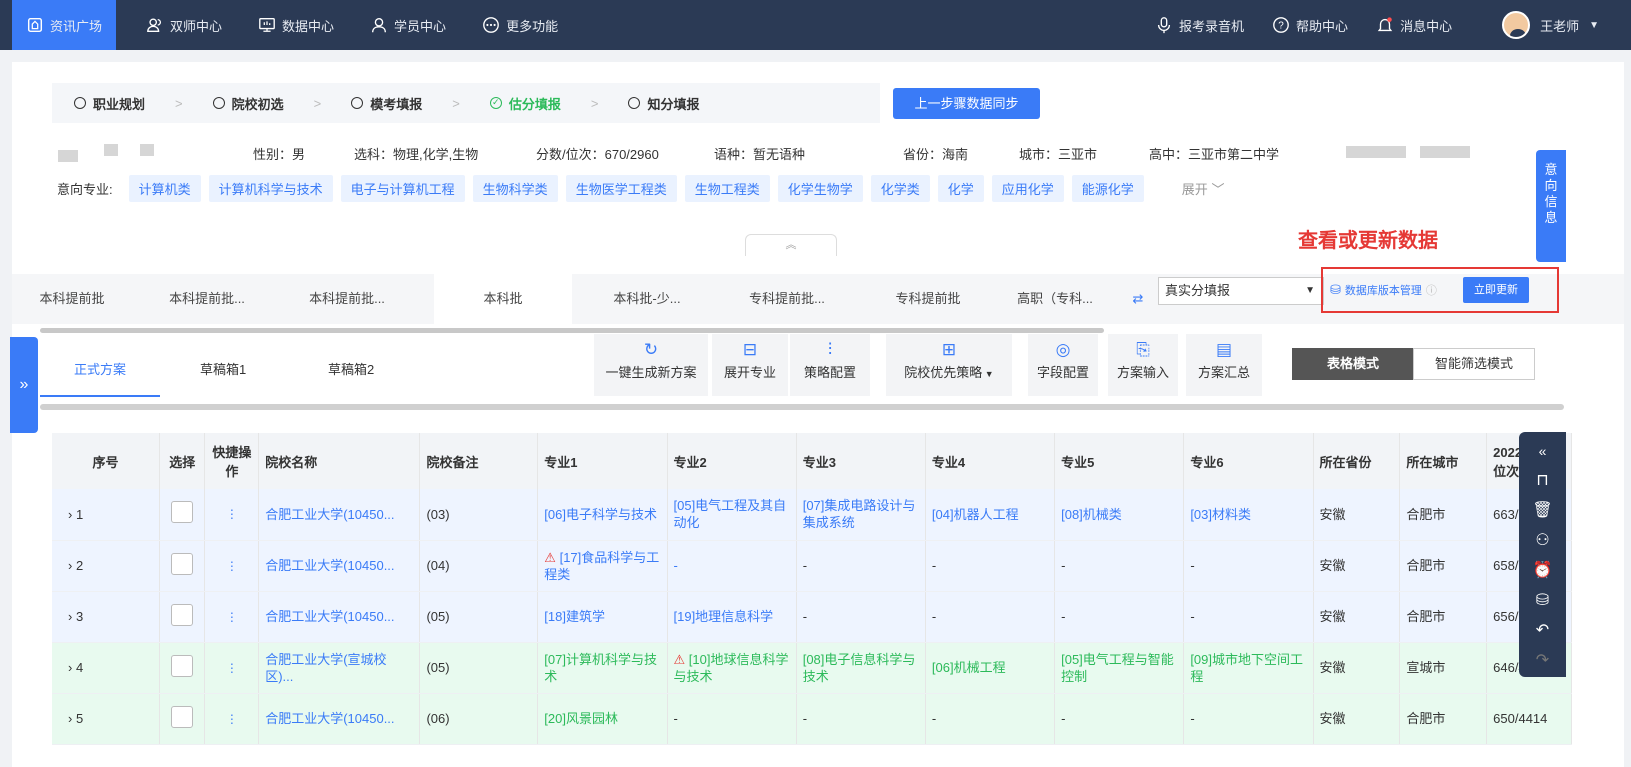  Describe the element at coordinates (184, 25) in the screenshot. I see `nav-dual-teacher: 双师中心` at that location.